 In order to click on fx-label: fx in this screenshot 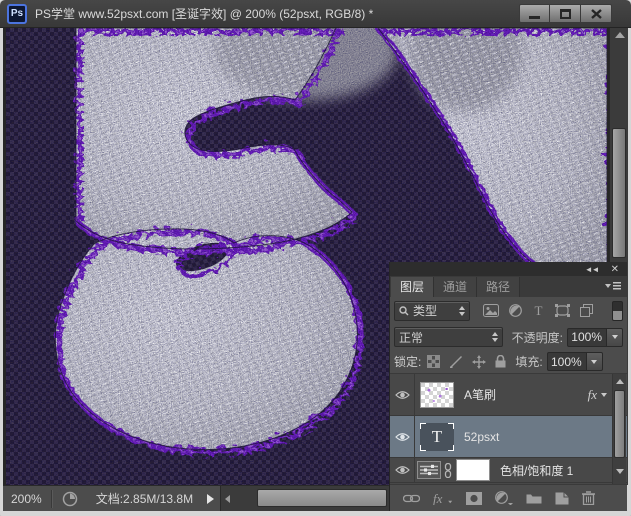, I will do `click(592, 394)`.